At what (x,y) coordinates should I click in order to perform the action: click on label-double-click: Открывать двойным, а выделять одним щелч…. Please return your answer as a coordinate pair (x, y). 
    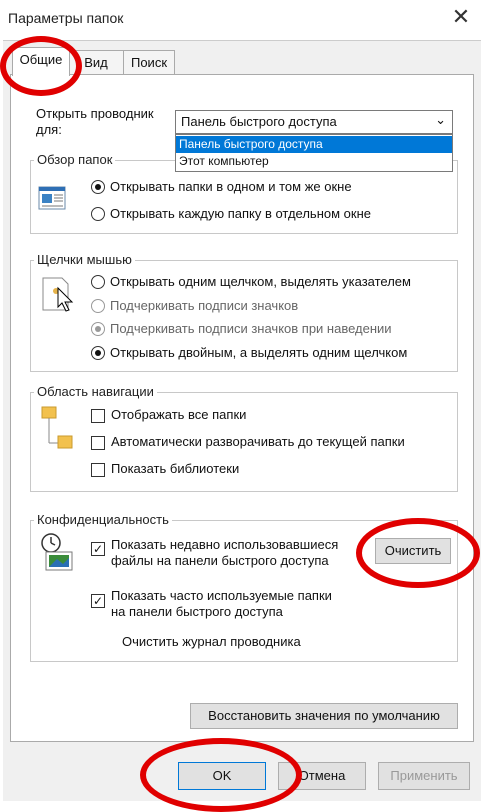
    Looking at the image, I should click on (258, 352).